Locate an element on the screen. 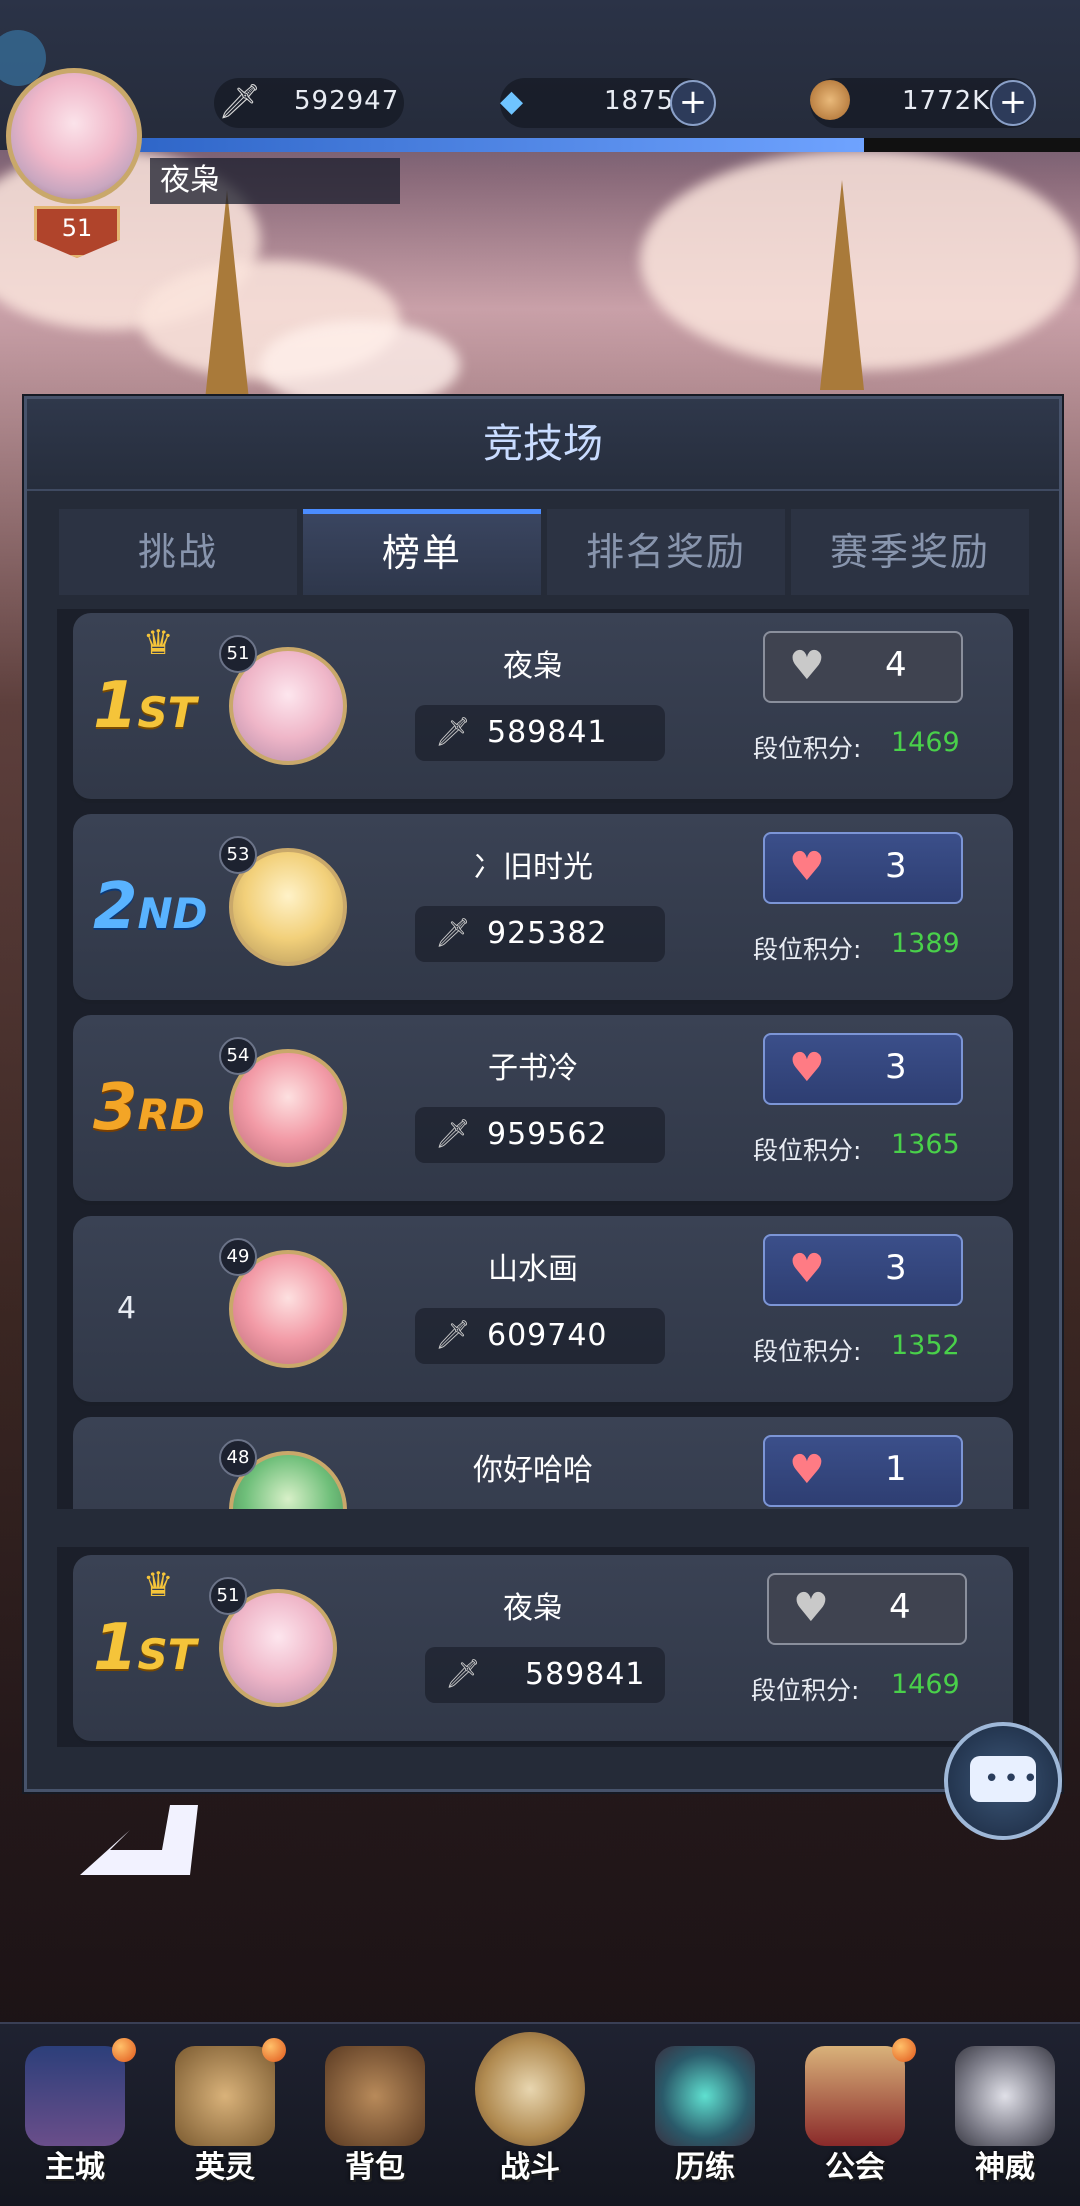 Image resolution: width=1080 pixels, height=2206 pixels. player-avatar is located at coordinates (74, 136).